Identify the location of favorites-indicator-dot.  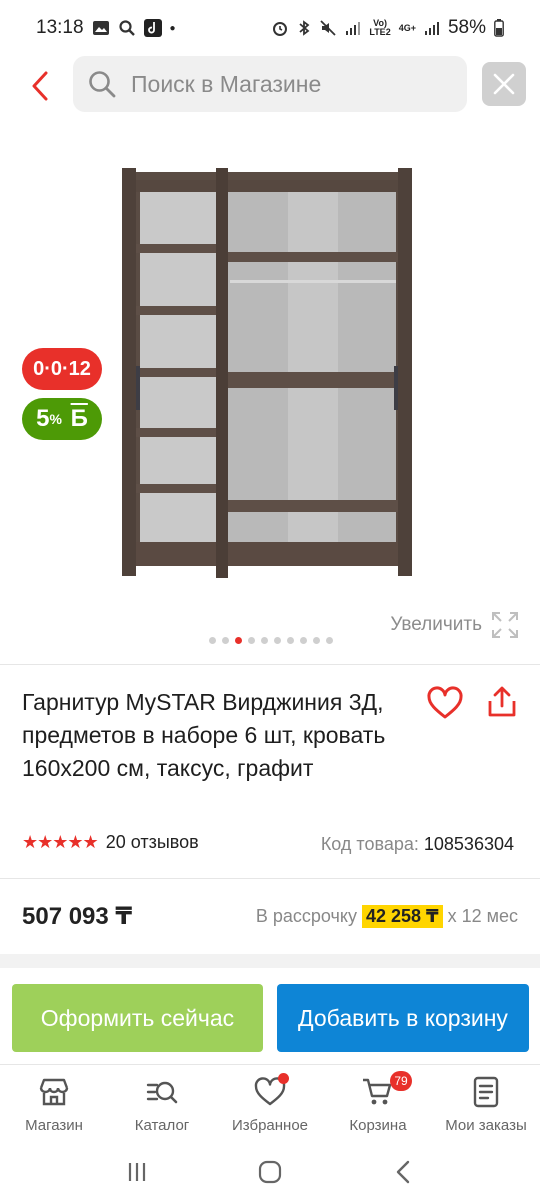
(283, 1078).